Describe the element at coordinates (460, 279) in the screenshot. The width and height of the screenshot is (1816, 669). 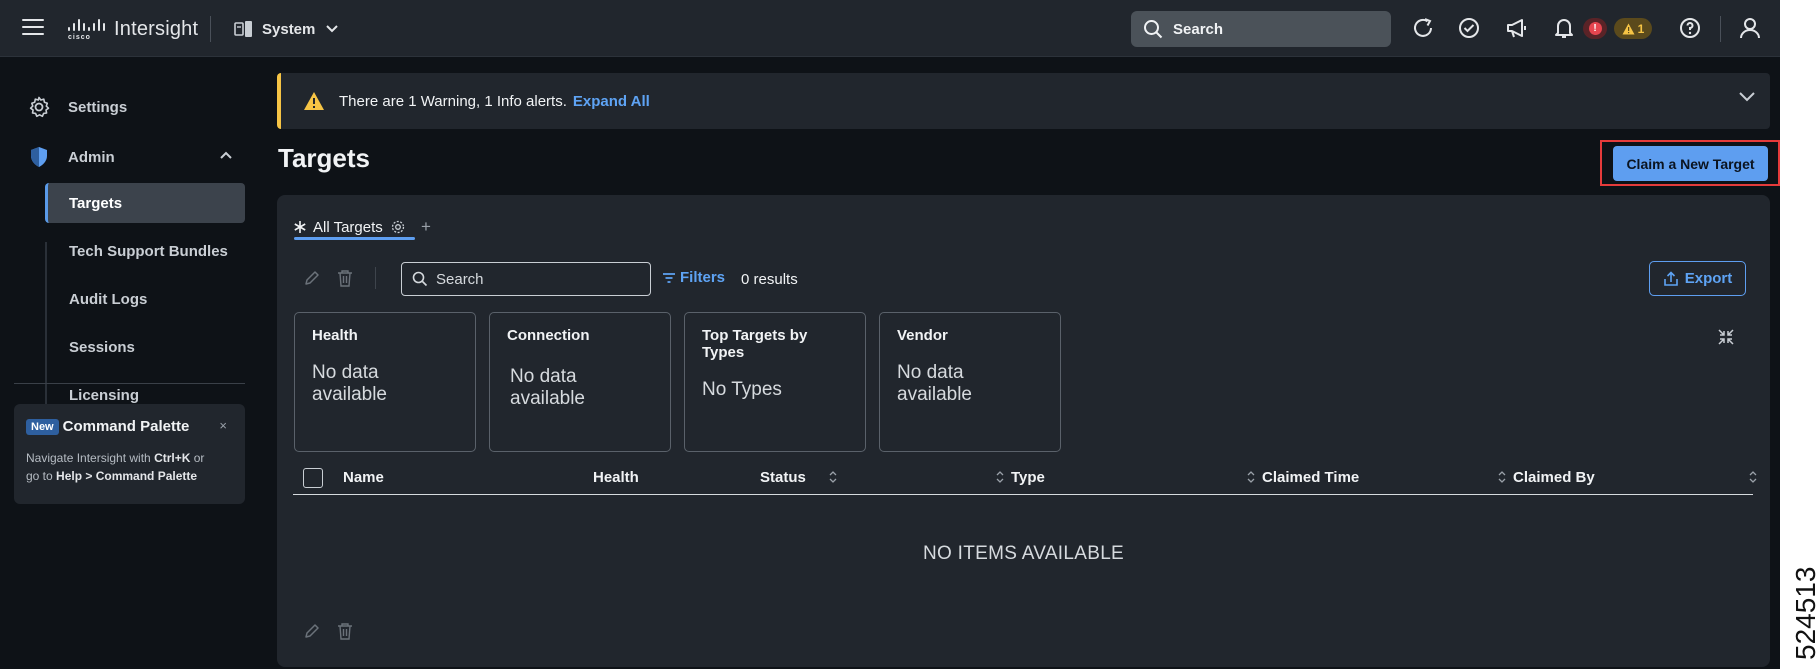
I see `table-search-placeholder: Search` at that location.